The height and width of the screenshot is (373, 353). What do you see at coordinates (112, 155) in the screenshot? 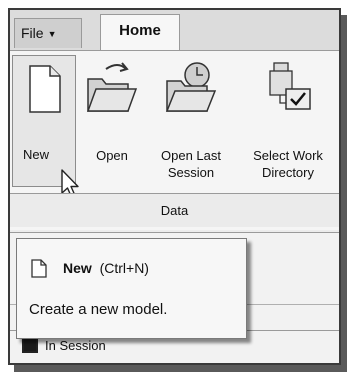
I see `open-button-label: Open` at bounding box center [112, 155].